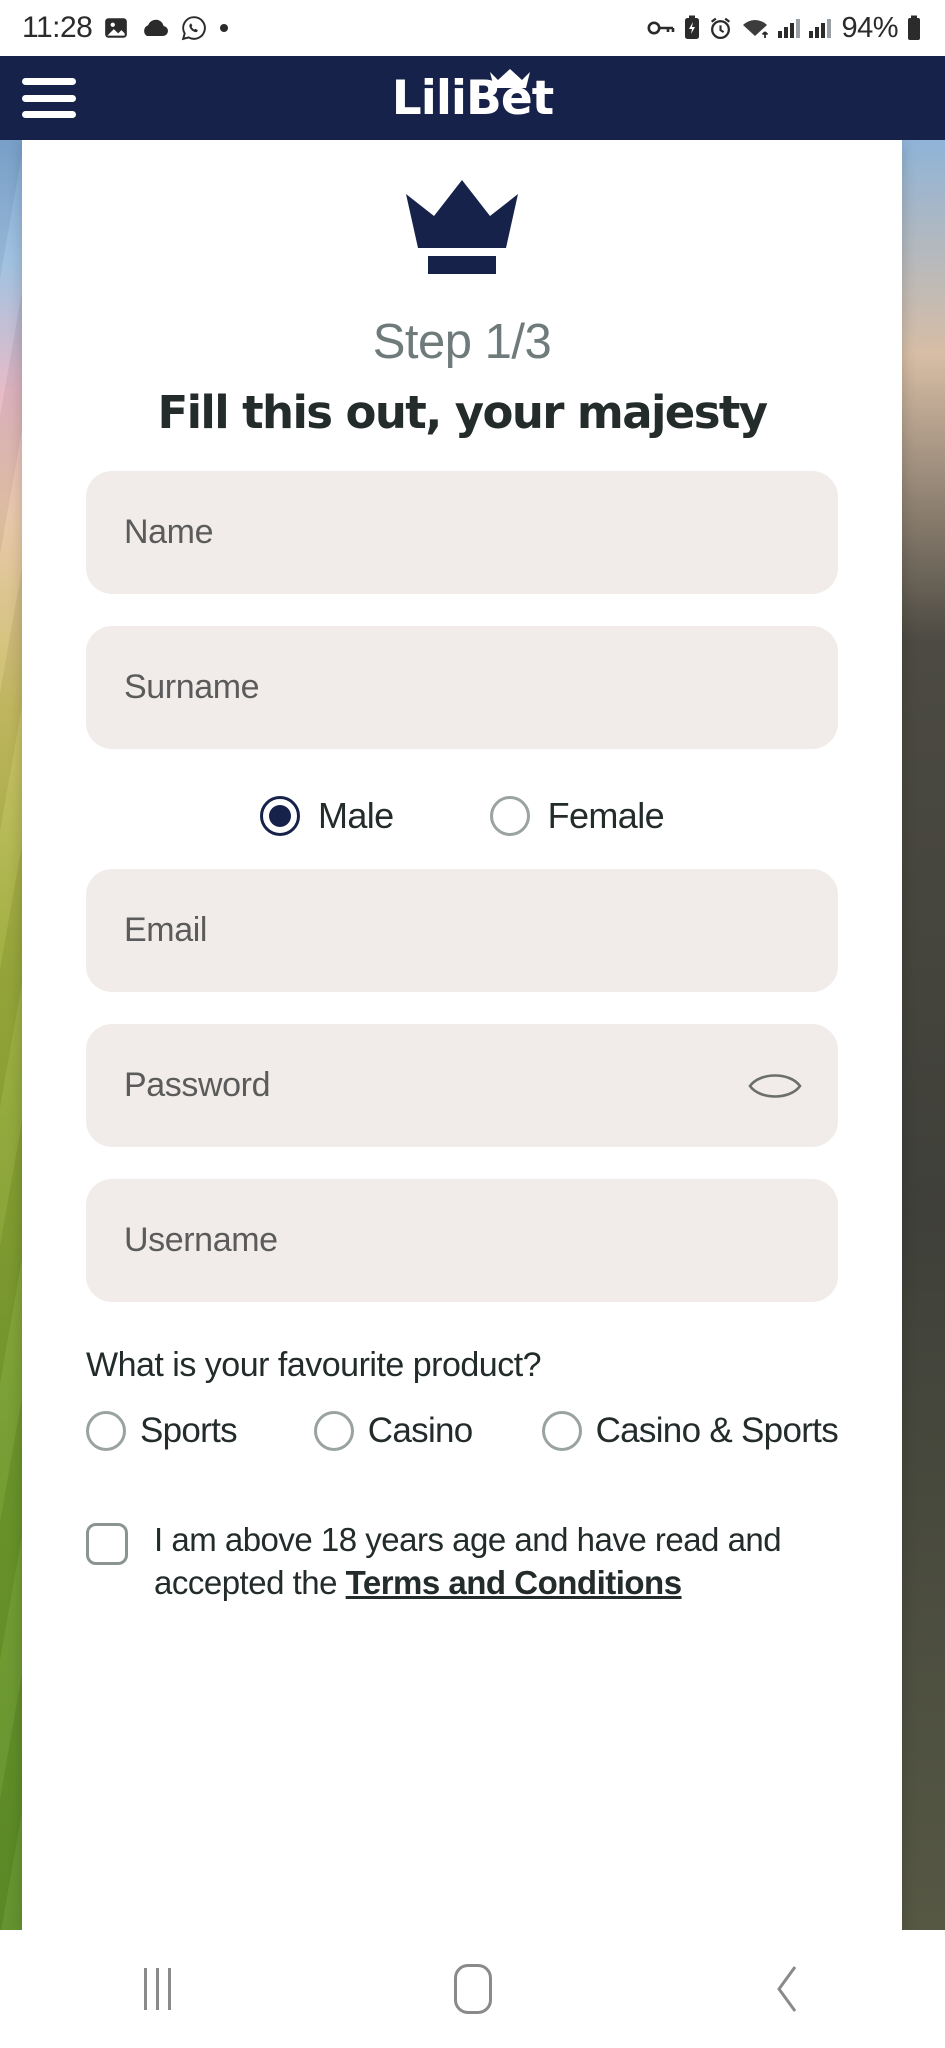 The image size is (945, 2048). I want to click on battery-saver-icon, so click(692, 28).